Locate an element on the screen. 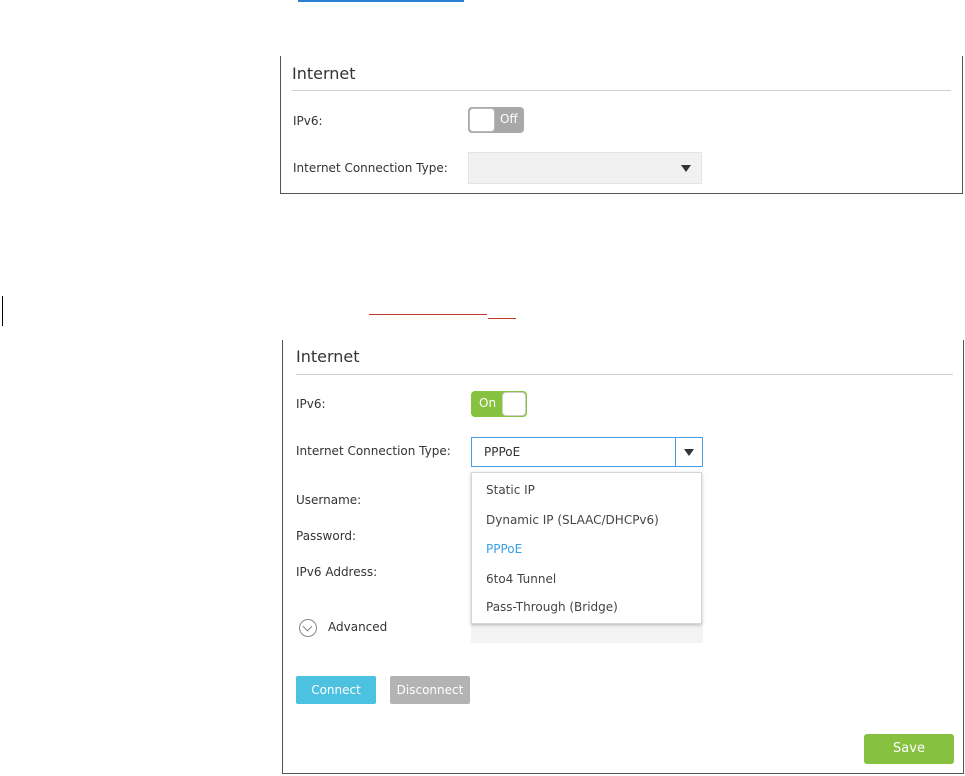  ipv6-toggle: Off is located at coordinates (496, 120).